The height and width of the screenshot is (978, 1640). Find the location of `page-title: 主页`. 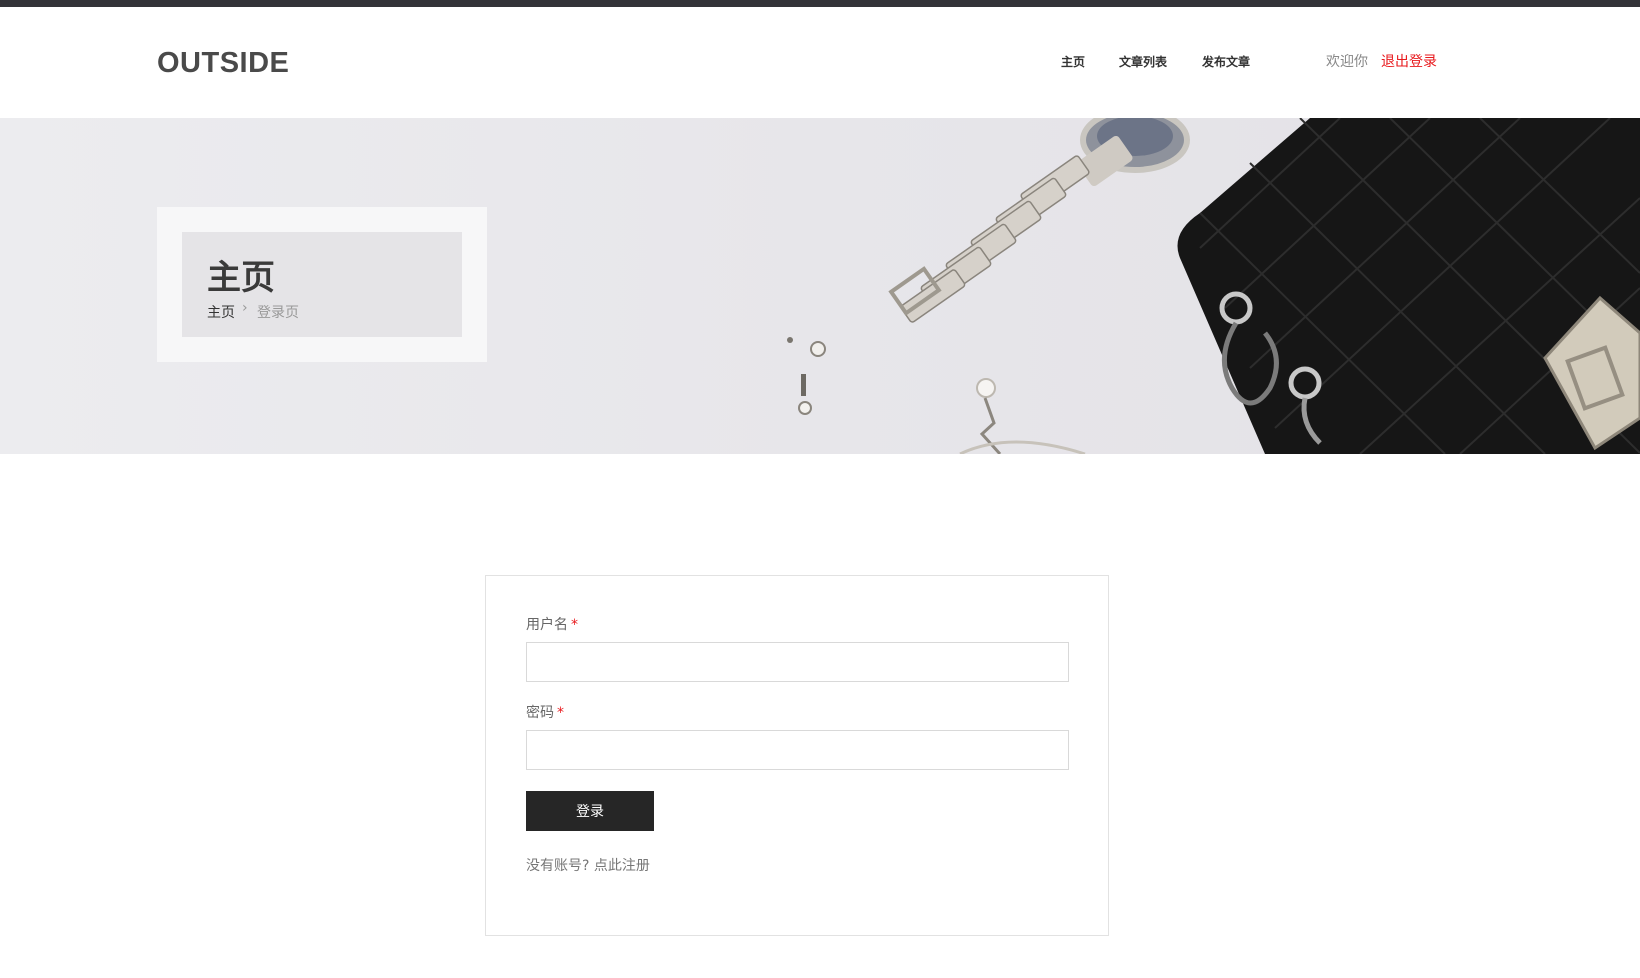

page-title: 主页 is located at coordinates (241, 278).